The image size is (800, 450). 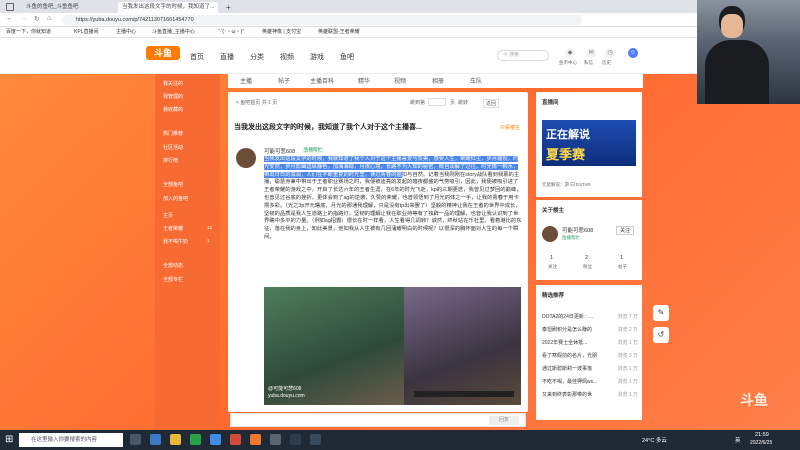 What do you see at coordinates (339, 32) in the screenshot?
I see `bookmark: 英雄联盟-王者荣耀` at bounding box center [339, 32].